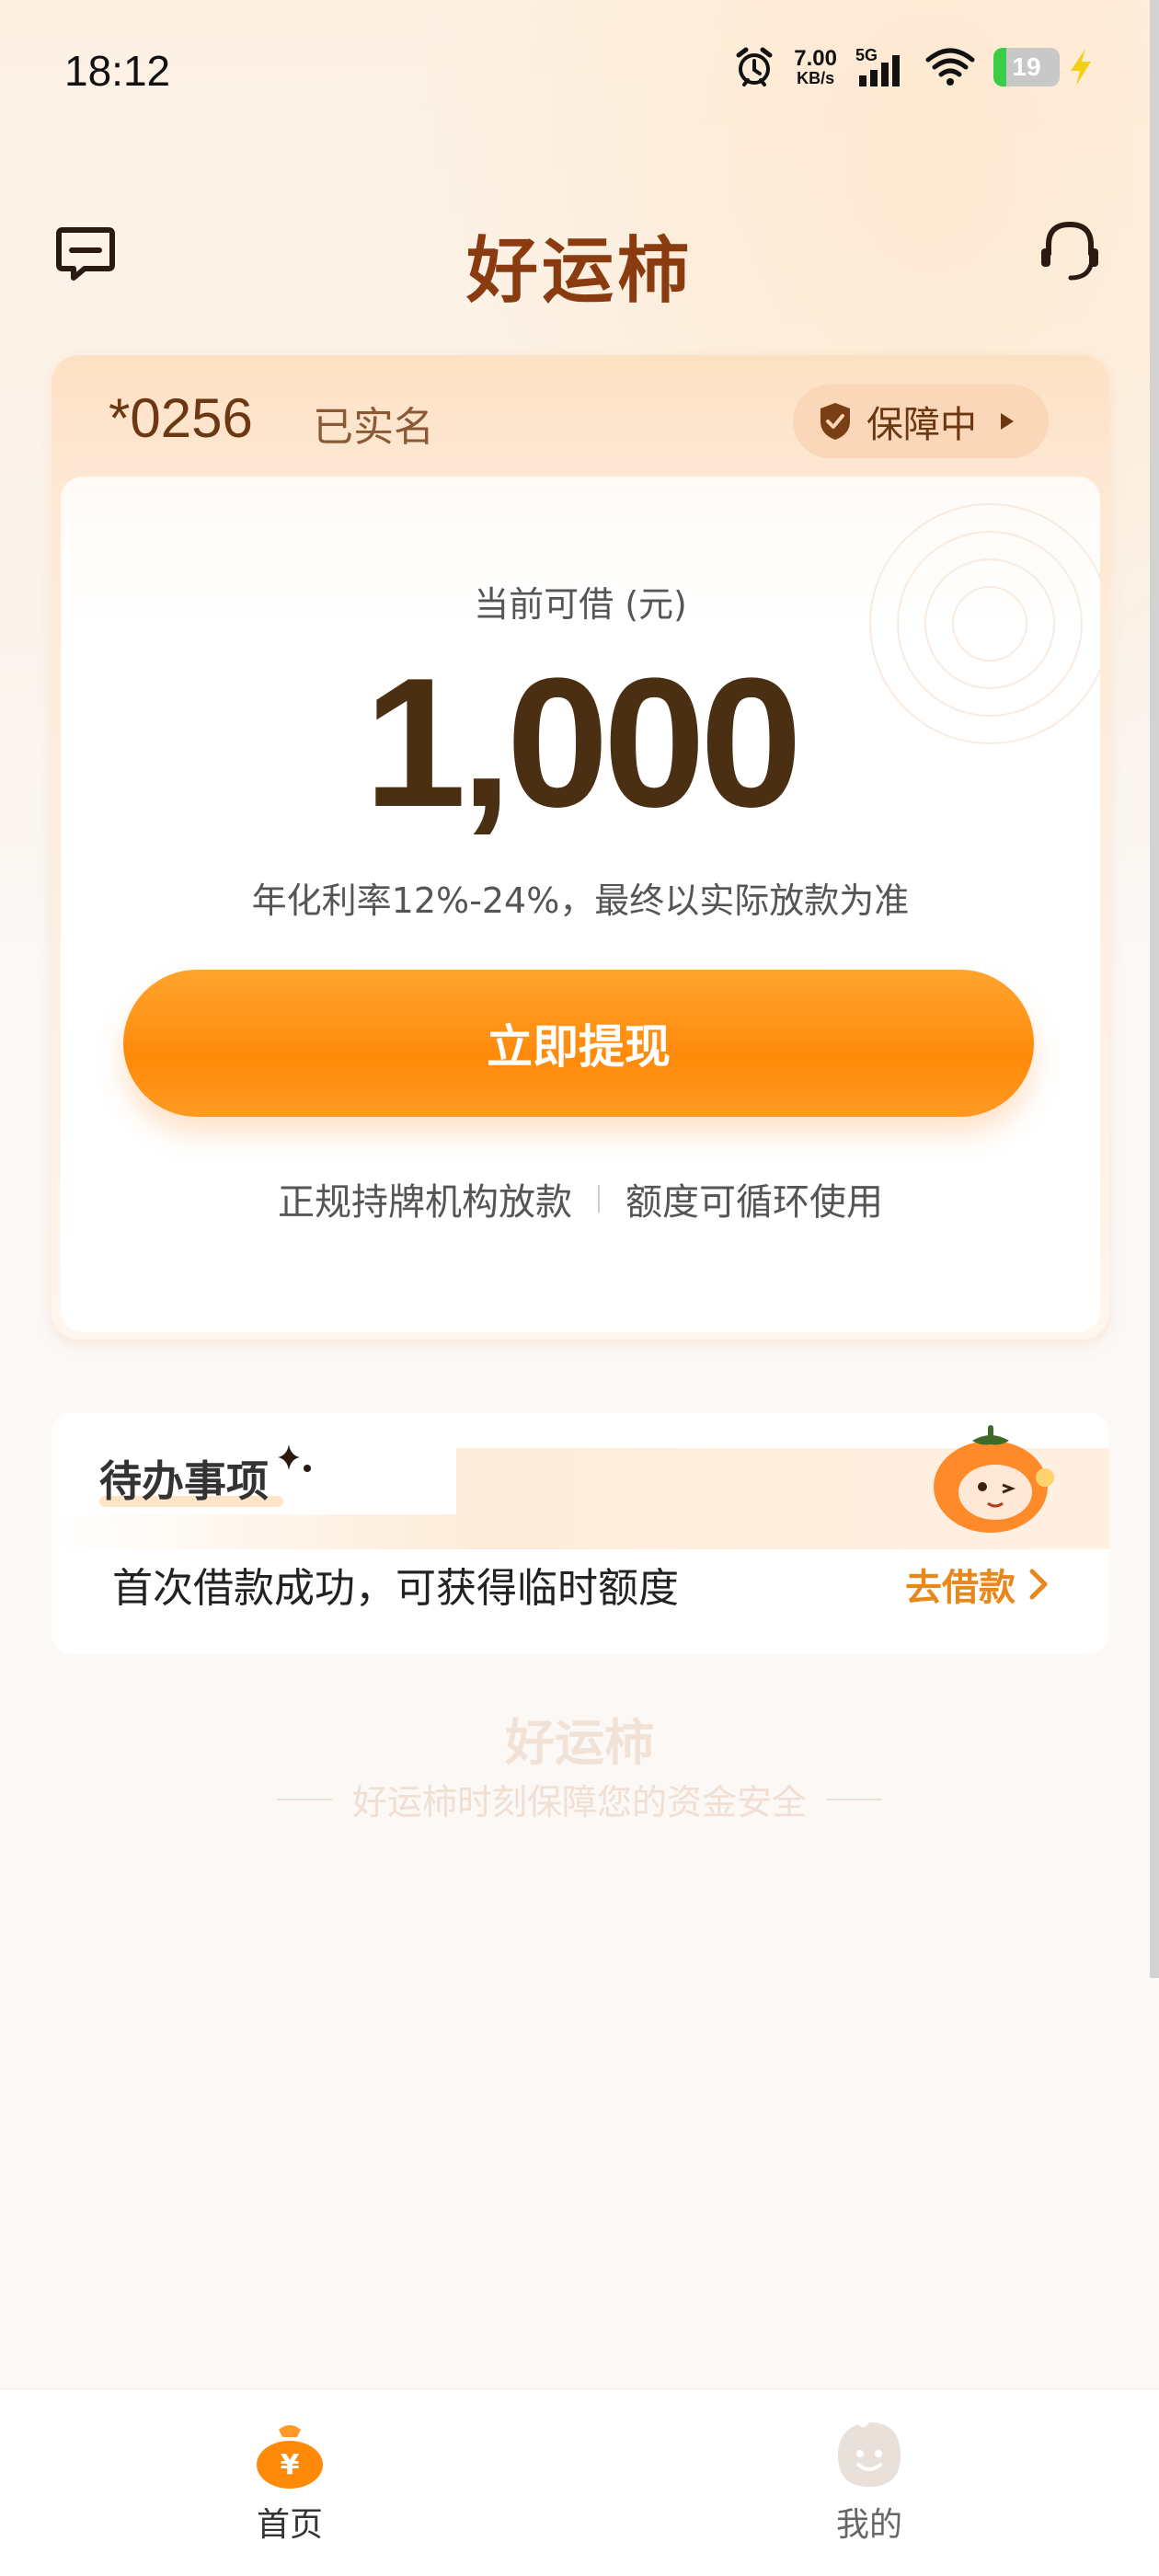  Describe the element at coordinates (578, 1043) in the screenshot. I see `withdraw-now-button: 立即提现` at that location.